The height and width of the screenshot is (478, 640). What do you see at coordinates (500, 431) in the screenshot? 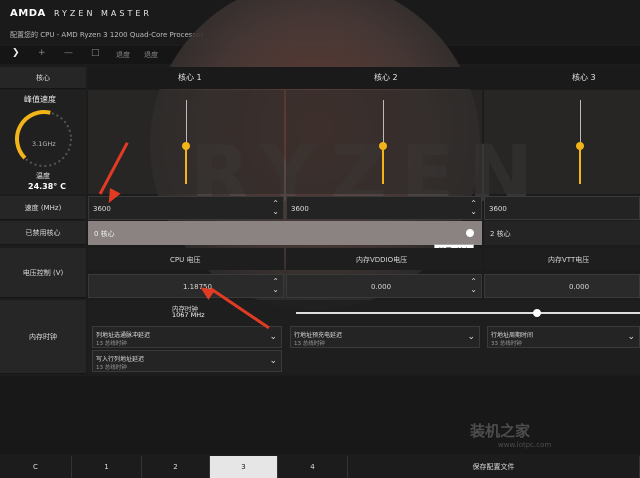
I see `watermark: 装机之家` at bounding box center [500, 431].